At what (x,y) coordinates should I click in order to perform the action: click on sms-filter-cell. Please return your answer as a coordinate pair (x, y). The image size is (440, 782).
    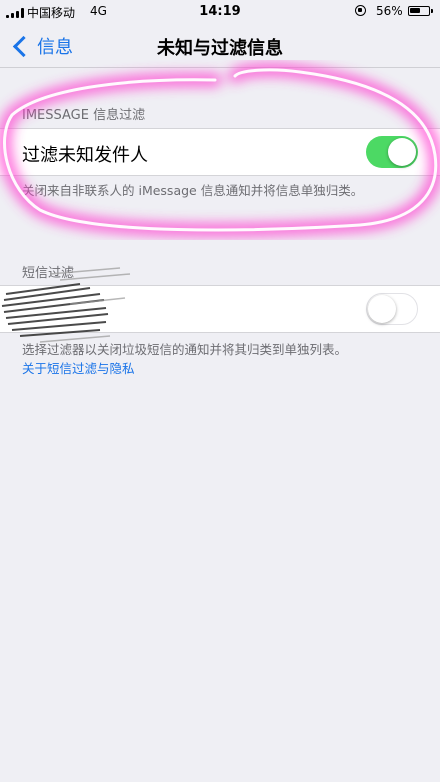
    Looking at the image, I should click on (220, 309).